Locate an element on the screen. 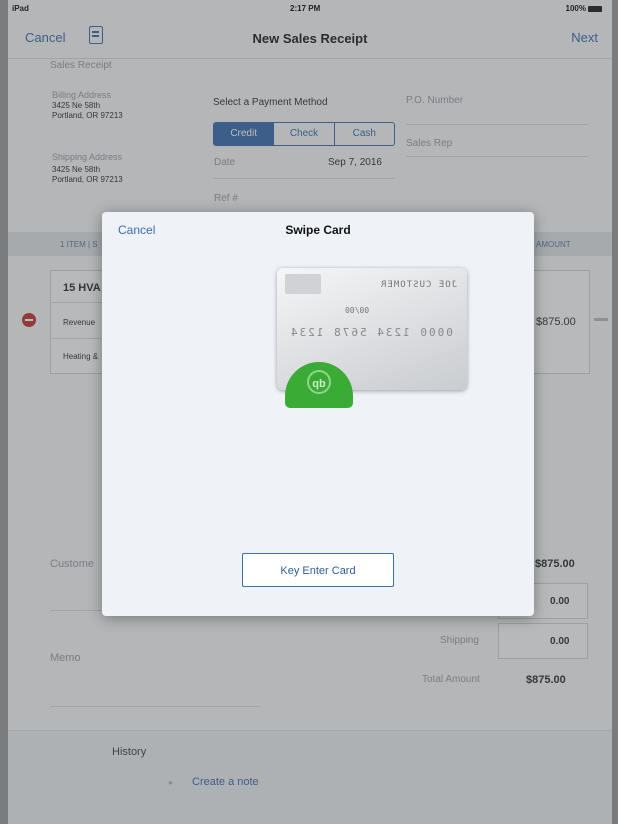 This screenshot has width=618, height=824. card-expiry: 00/00 is located at coordinates (357, 310).